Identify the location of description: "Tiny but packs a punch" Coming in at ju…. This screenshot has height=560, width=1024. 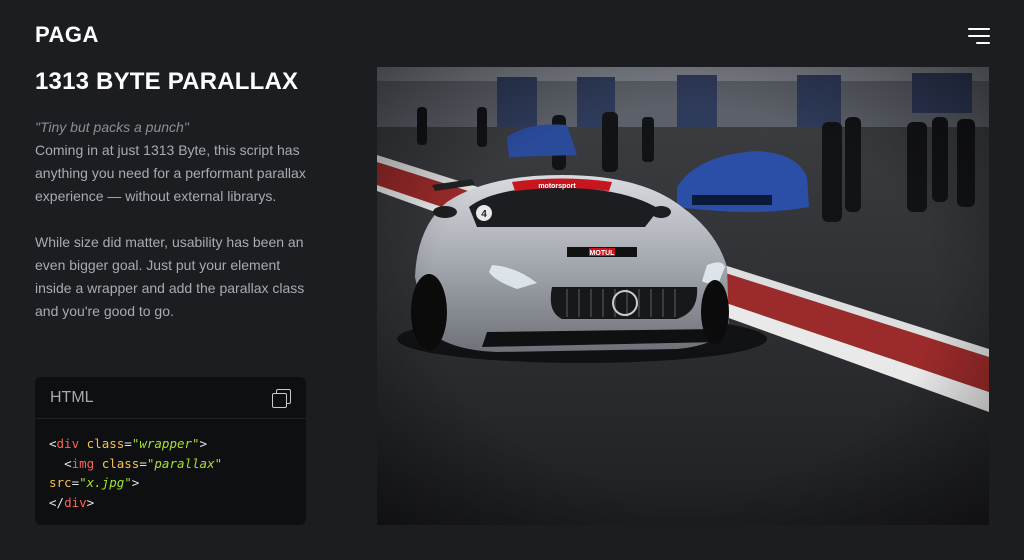
(172, 219).